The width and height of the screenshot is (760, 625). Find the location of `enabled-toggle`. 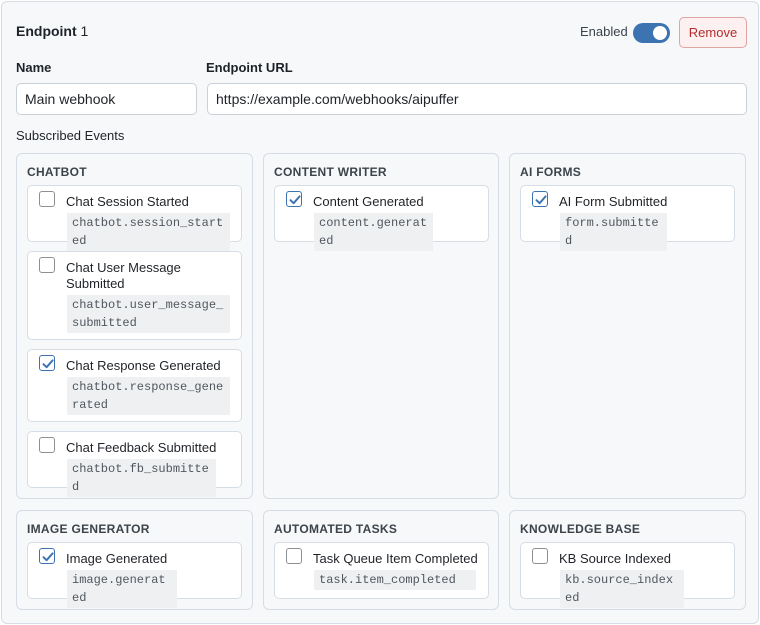

enabled-toggle is located at coordinates (651, 33).